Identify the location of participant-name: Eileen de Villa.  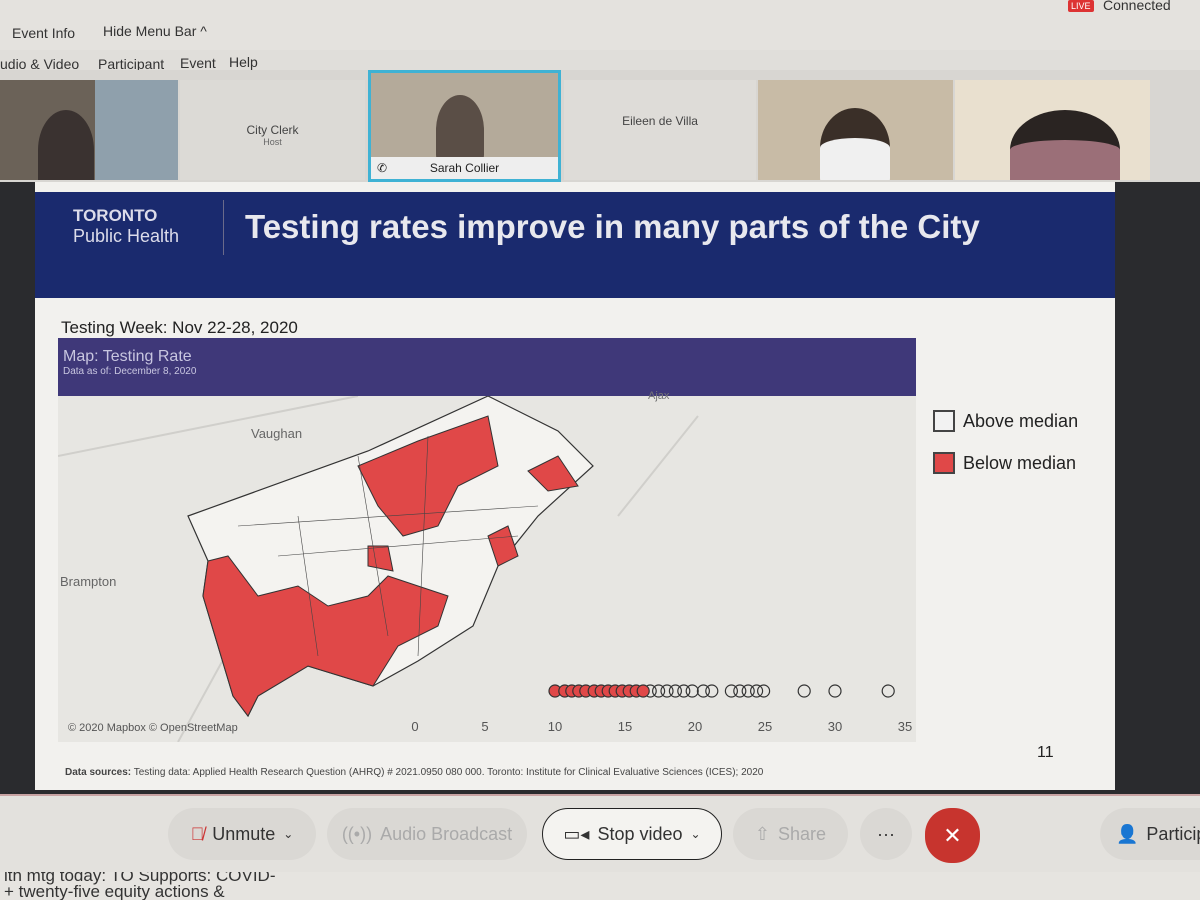
(660, 121).